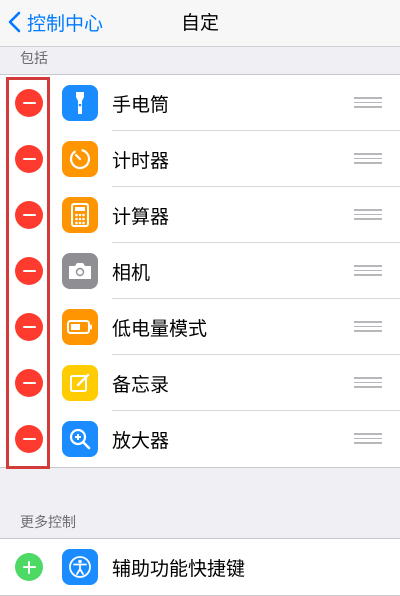  What do you see at coordinates (179, 569) in the screenshot?
I see `item-label: 辅助功能快捷键` at bounding box center [179, 569].